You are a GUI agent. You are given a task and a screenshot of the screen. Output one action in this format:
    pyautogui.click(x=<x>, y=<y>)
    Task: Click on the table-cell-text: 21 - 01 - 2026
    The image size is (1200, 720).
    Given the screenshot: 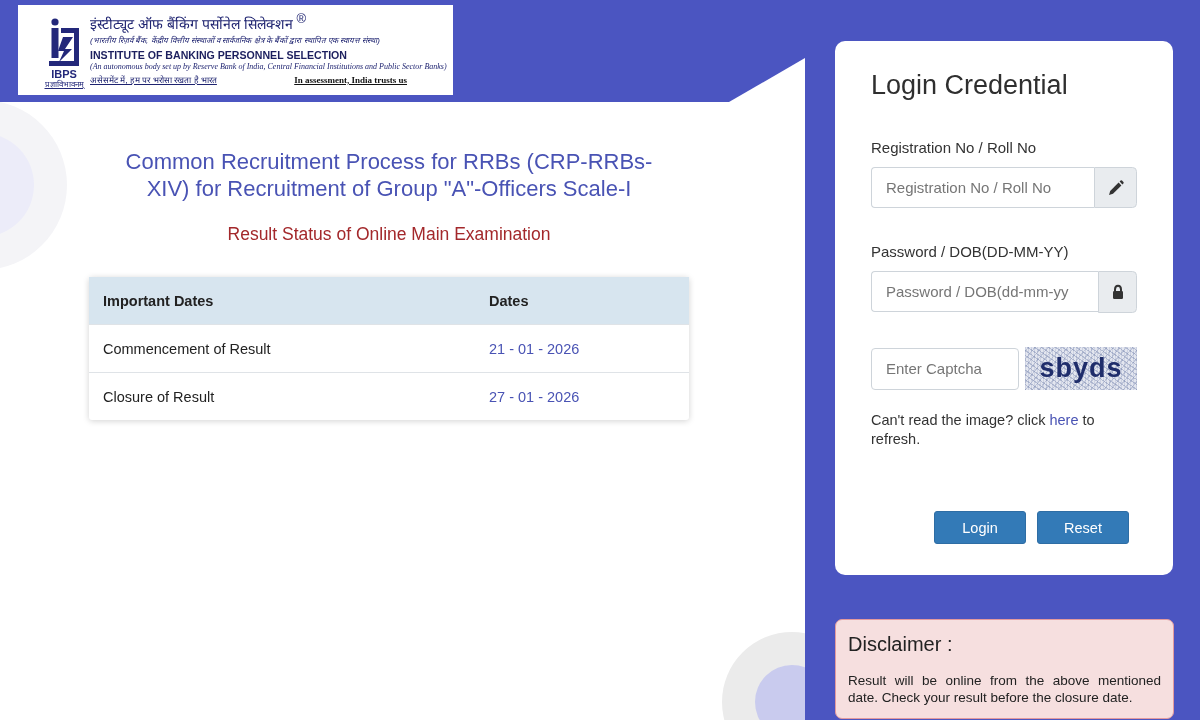 What is the action you would take?
    pyautogui.click(x=534, y=348)
    